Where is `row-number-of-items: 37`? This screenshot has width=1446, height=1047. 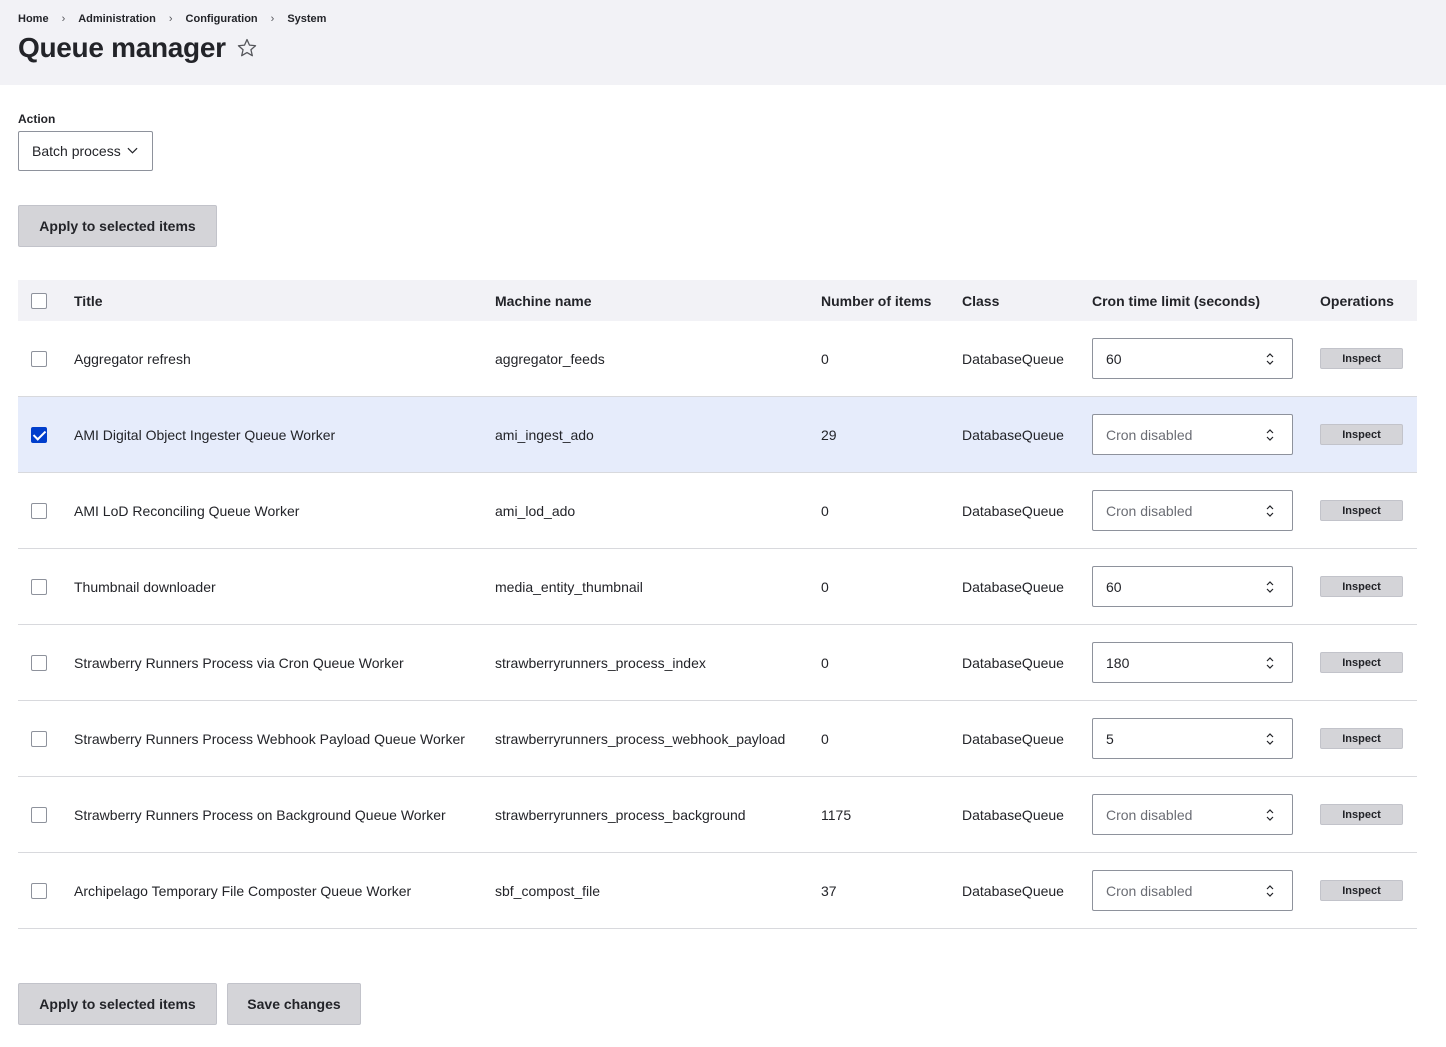
row-number-of-items: 37 is located at coordinates (829, 890).